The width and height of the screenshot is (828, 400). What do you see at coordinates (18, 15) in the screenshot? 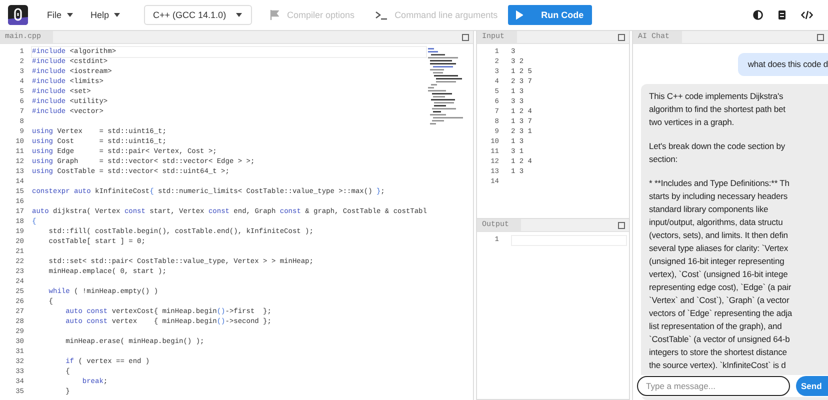
I see `app-logo-icon` at bounding box center [18, 15].